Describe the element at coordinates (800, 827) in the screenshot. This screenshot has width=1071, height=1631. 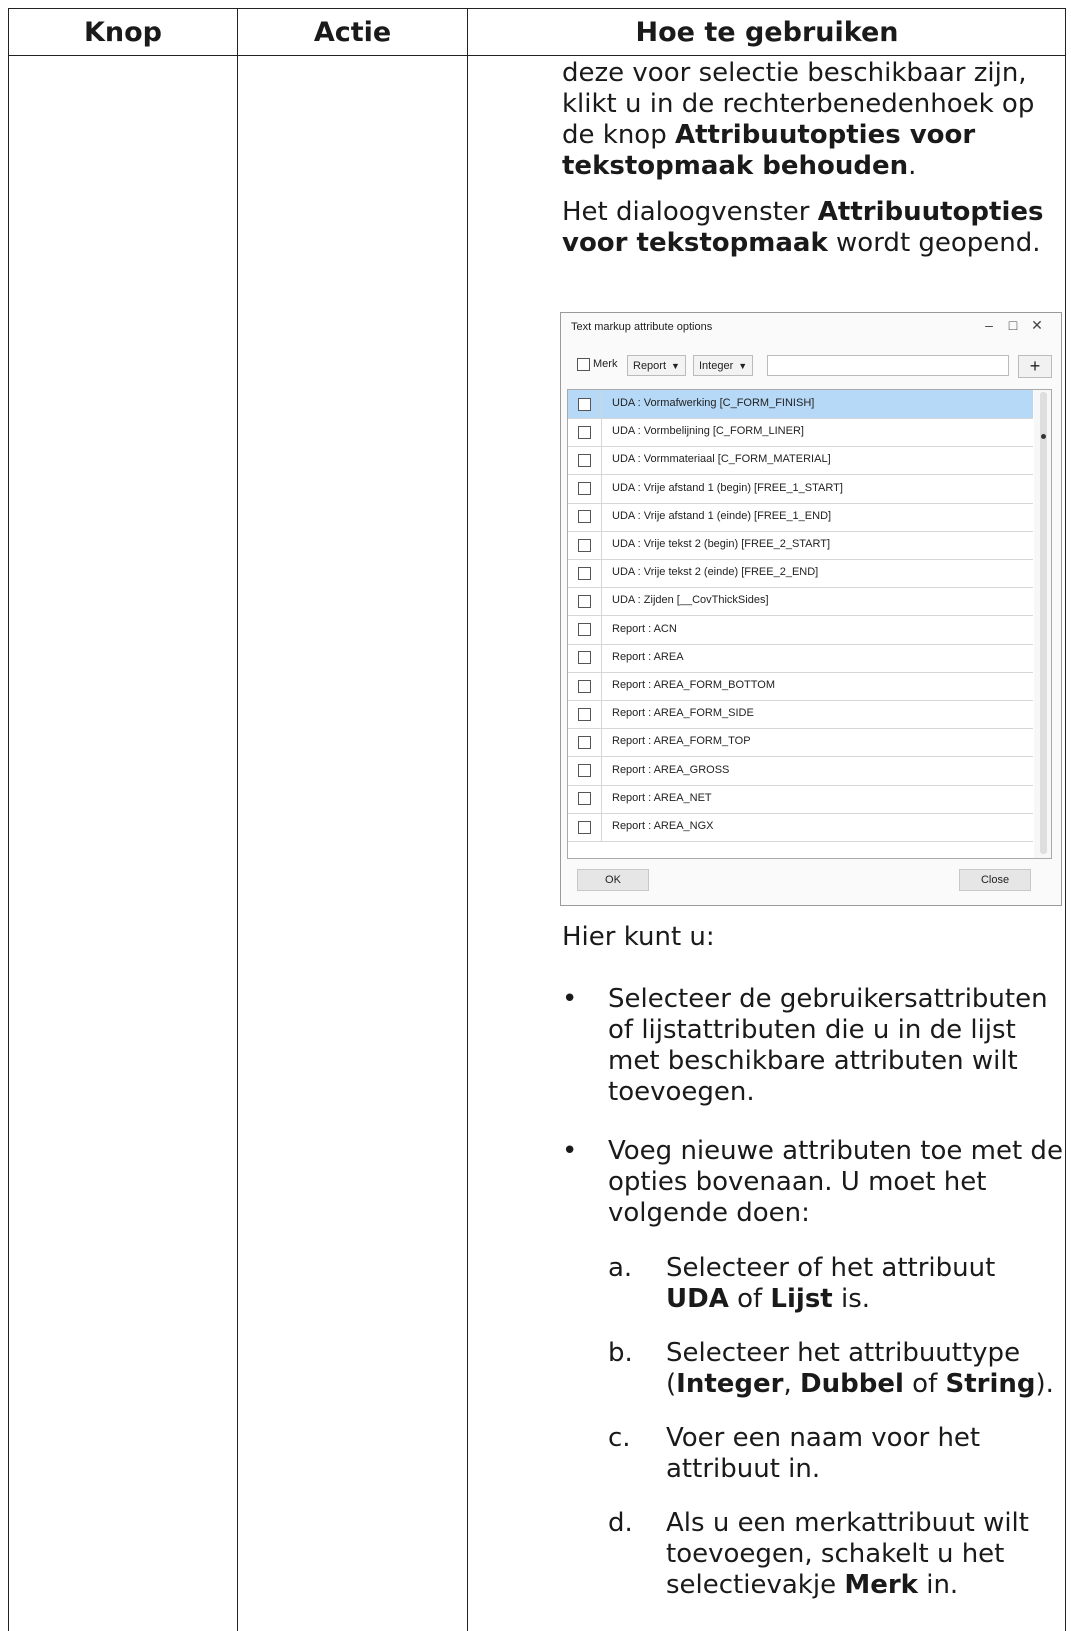
I see `attribute-list-row: Report : AREA_NGX` at that location.